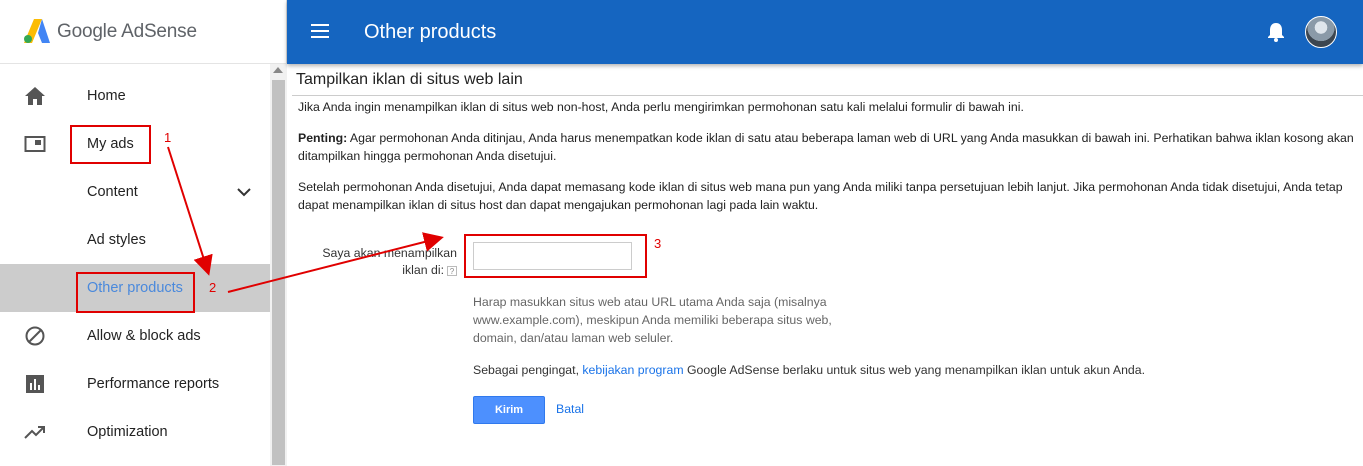 Image resolution: width=1363 pixels, height=466 pixels. Describe the element at coordinates (825, 32) in the screenshot. I see `top-app-bar: Other products` at that location.